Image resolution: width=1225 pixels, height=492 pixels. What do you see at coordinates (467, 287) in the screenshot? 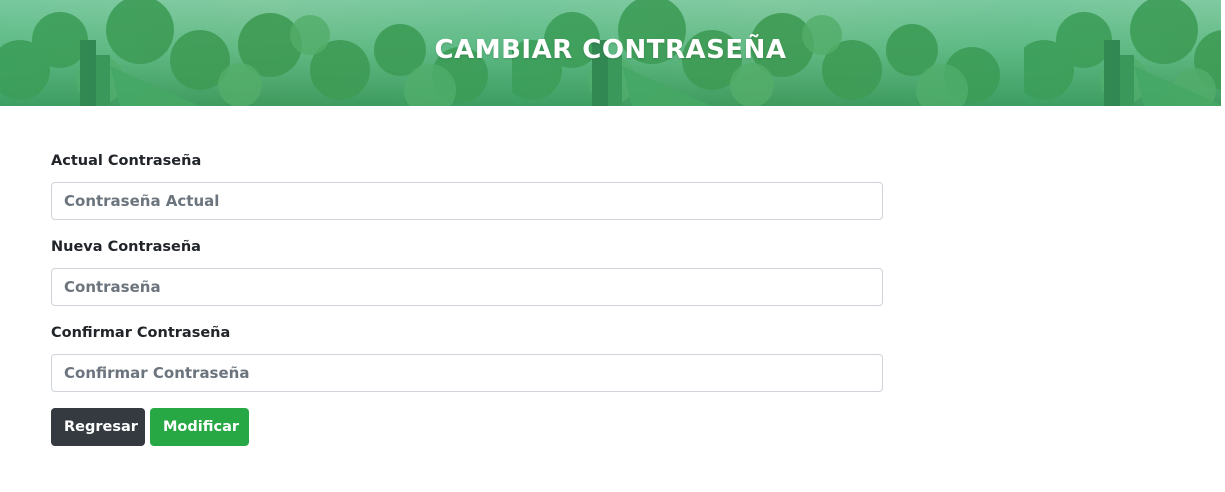
I see `new-password-input` at bounding box center [467, 287].